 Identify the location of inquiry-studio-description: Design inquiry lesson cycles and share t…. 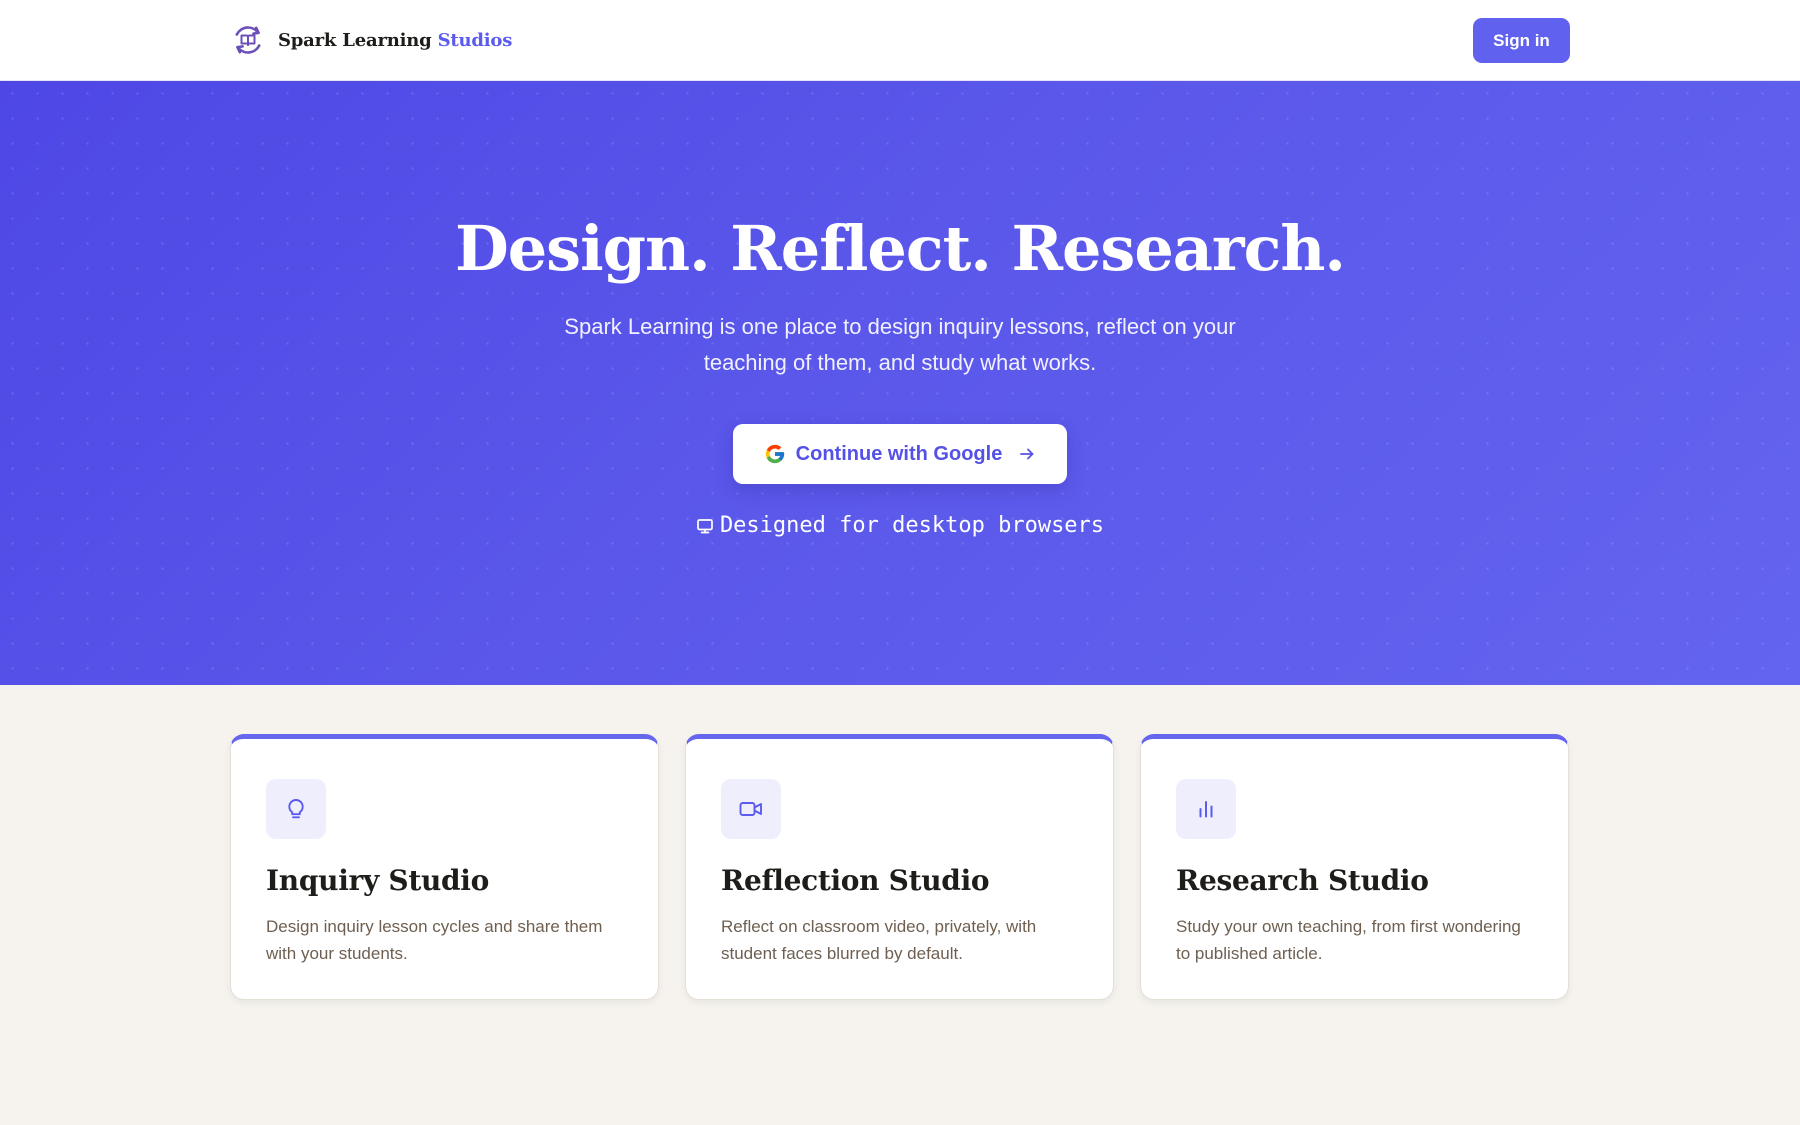
(434, 940).